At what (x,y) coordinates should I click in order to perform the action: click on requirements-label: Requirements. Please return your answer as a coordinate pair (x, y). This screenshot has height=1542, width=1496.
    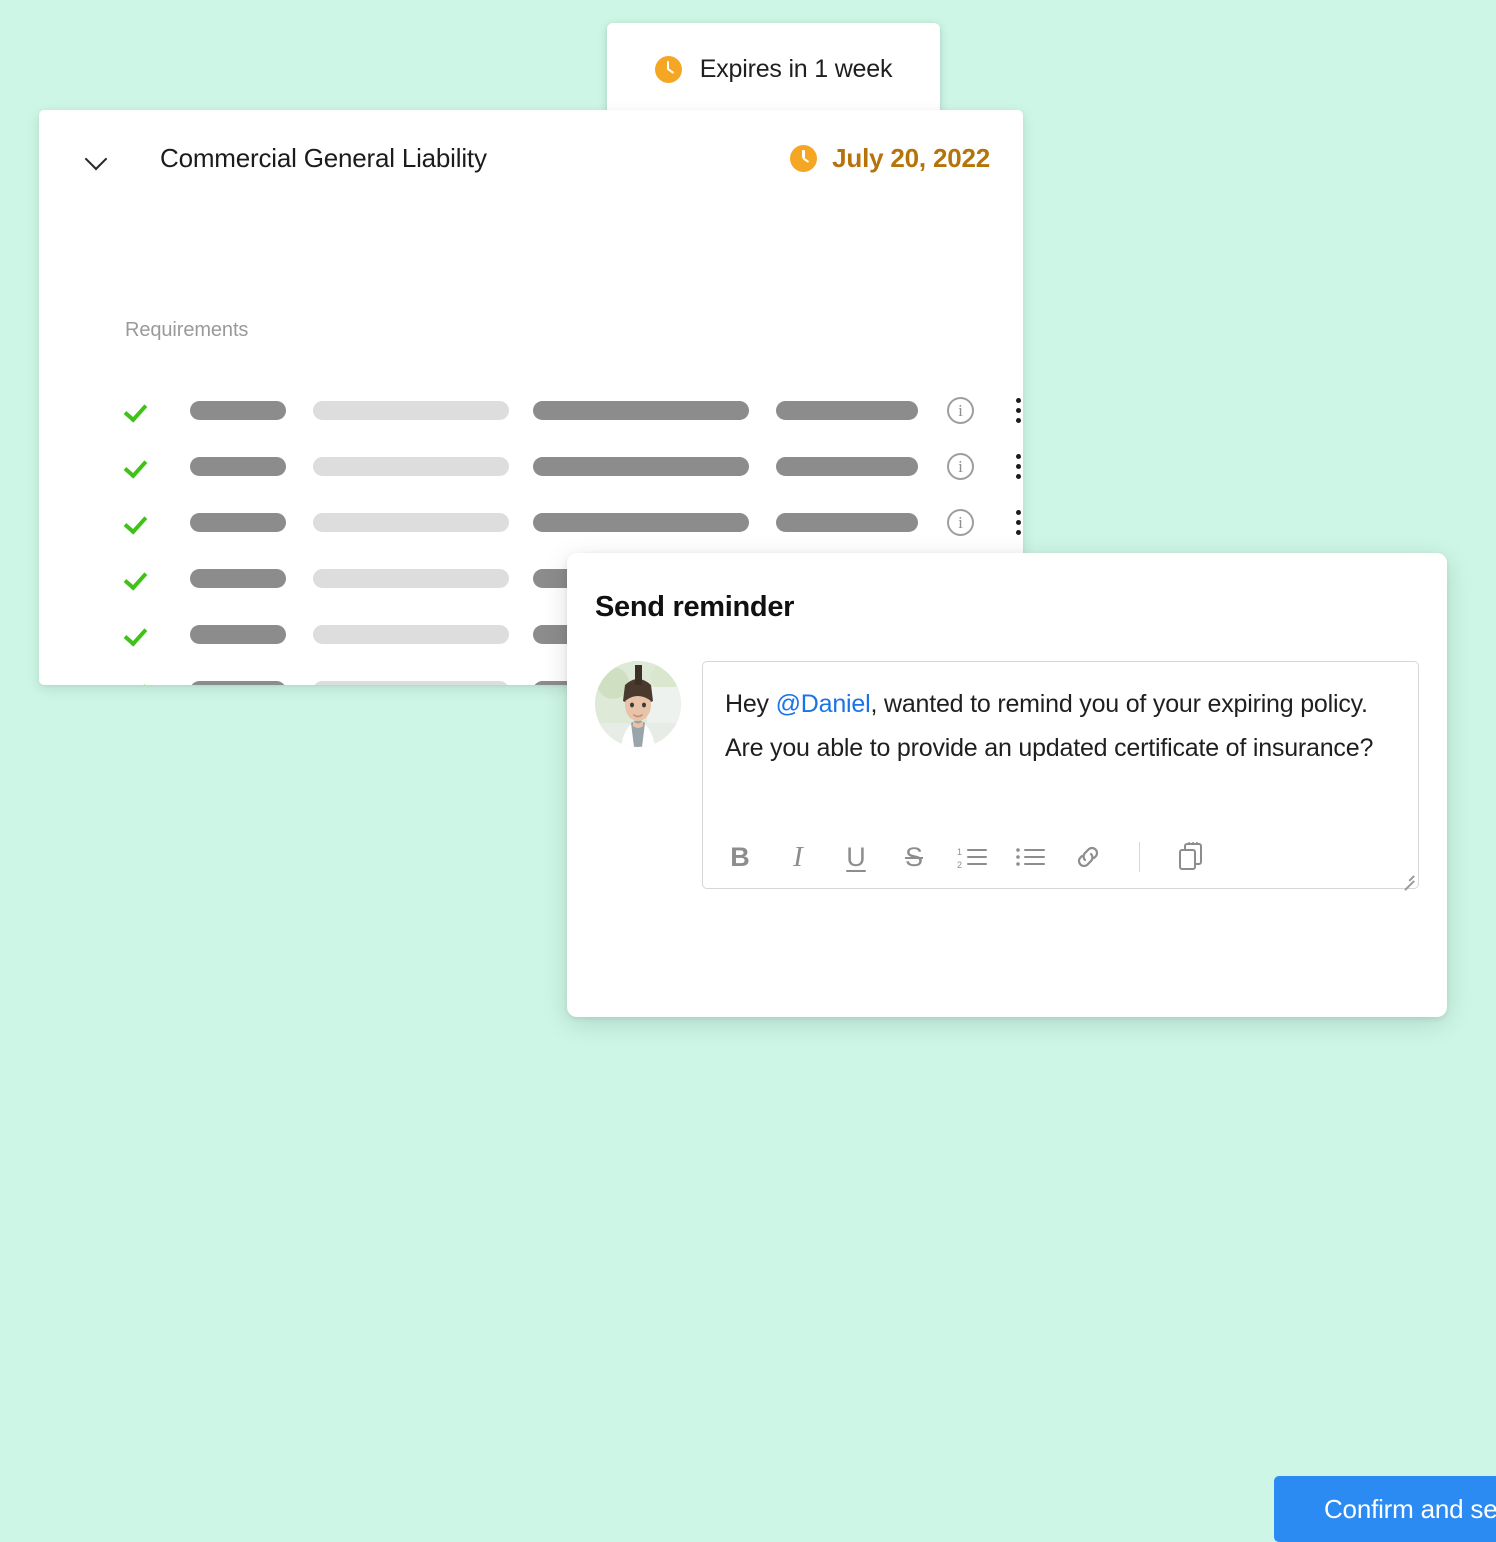
    Looking at the image, I should click on (187, 330).